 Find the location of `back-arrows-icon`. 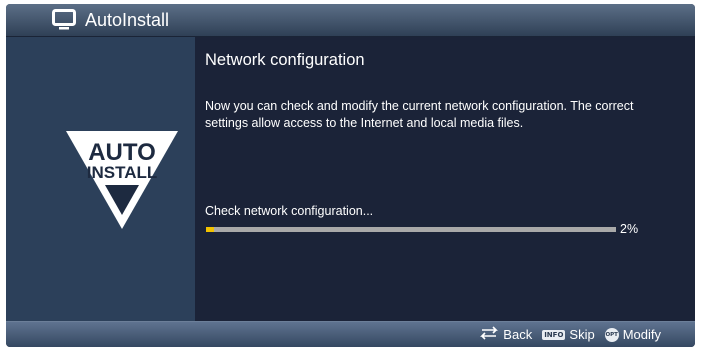

back-arrows-icon is located at coordinates (489, 335).